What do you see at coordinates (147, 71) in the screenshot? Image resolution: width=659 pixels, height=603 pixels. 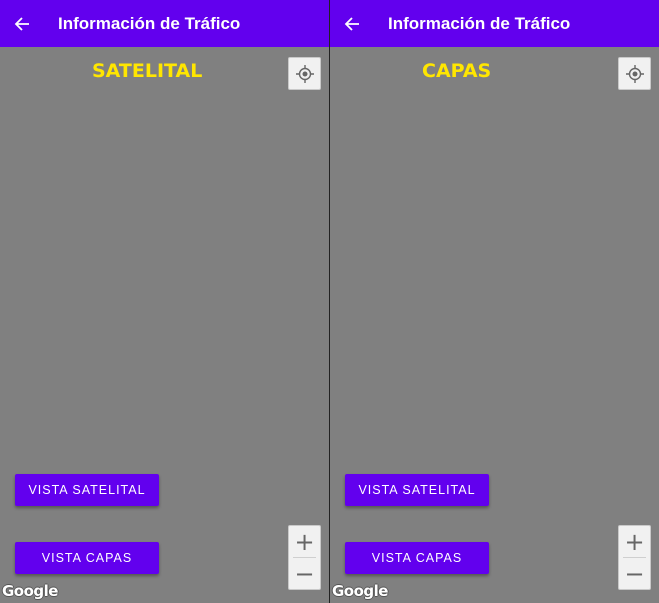 I see `view-label: SATELITAL` at bounding box center [147, 71].